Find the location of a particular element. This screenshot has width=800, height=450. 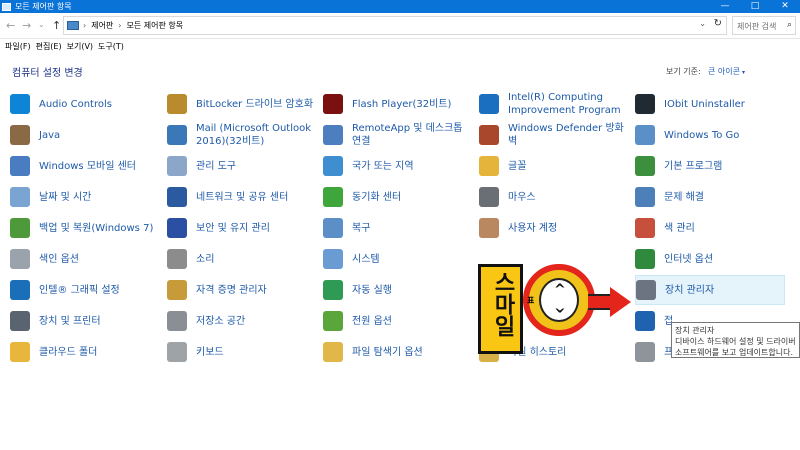

java-icon is located at coordinates (20, 135).